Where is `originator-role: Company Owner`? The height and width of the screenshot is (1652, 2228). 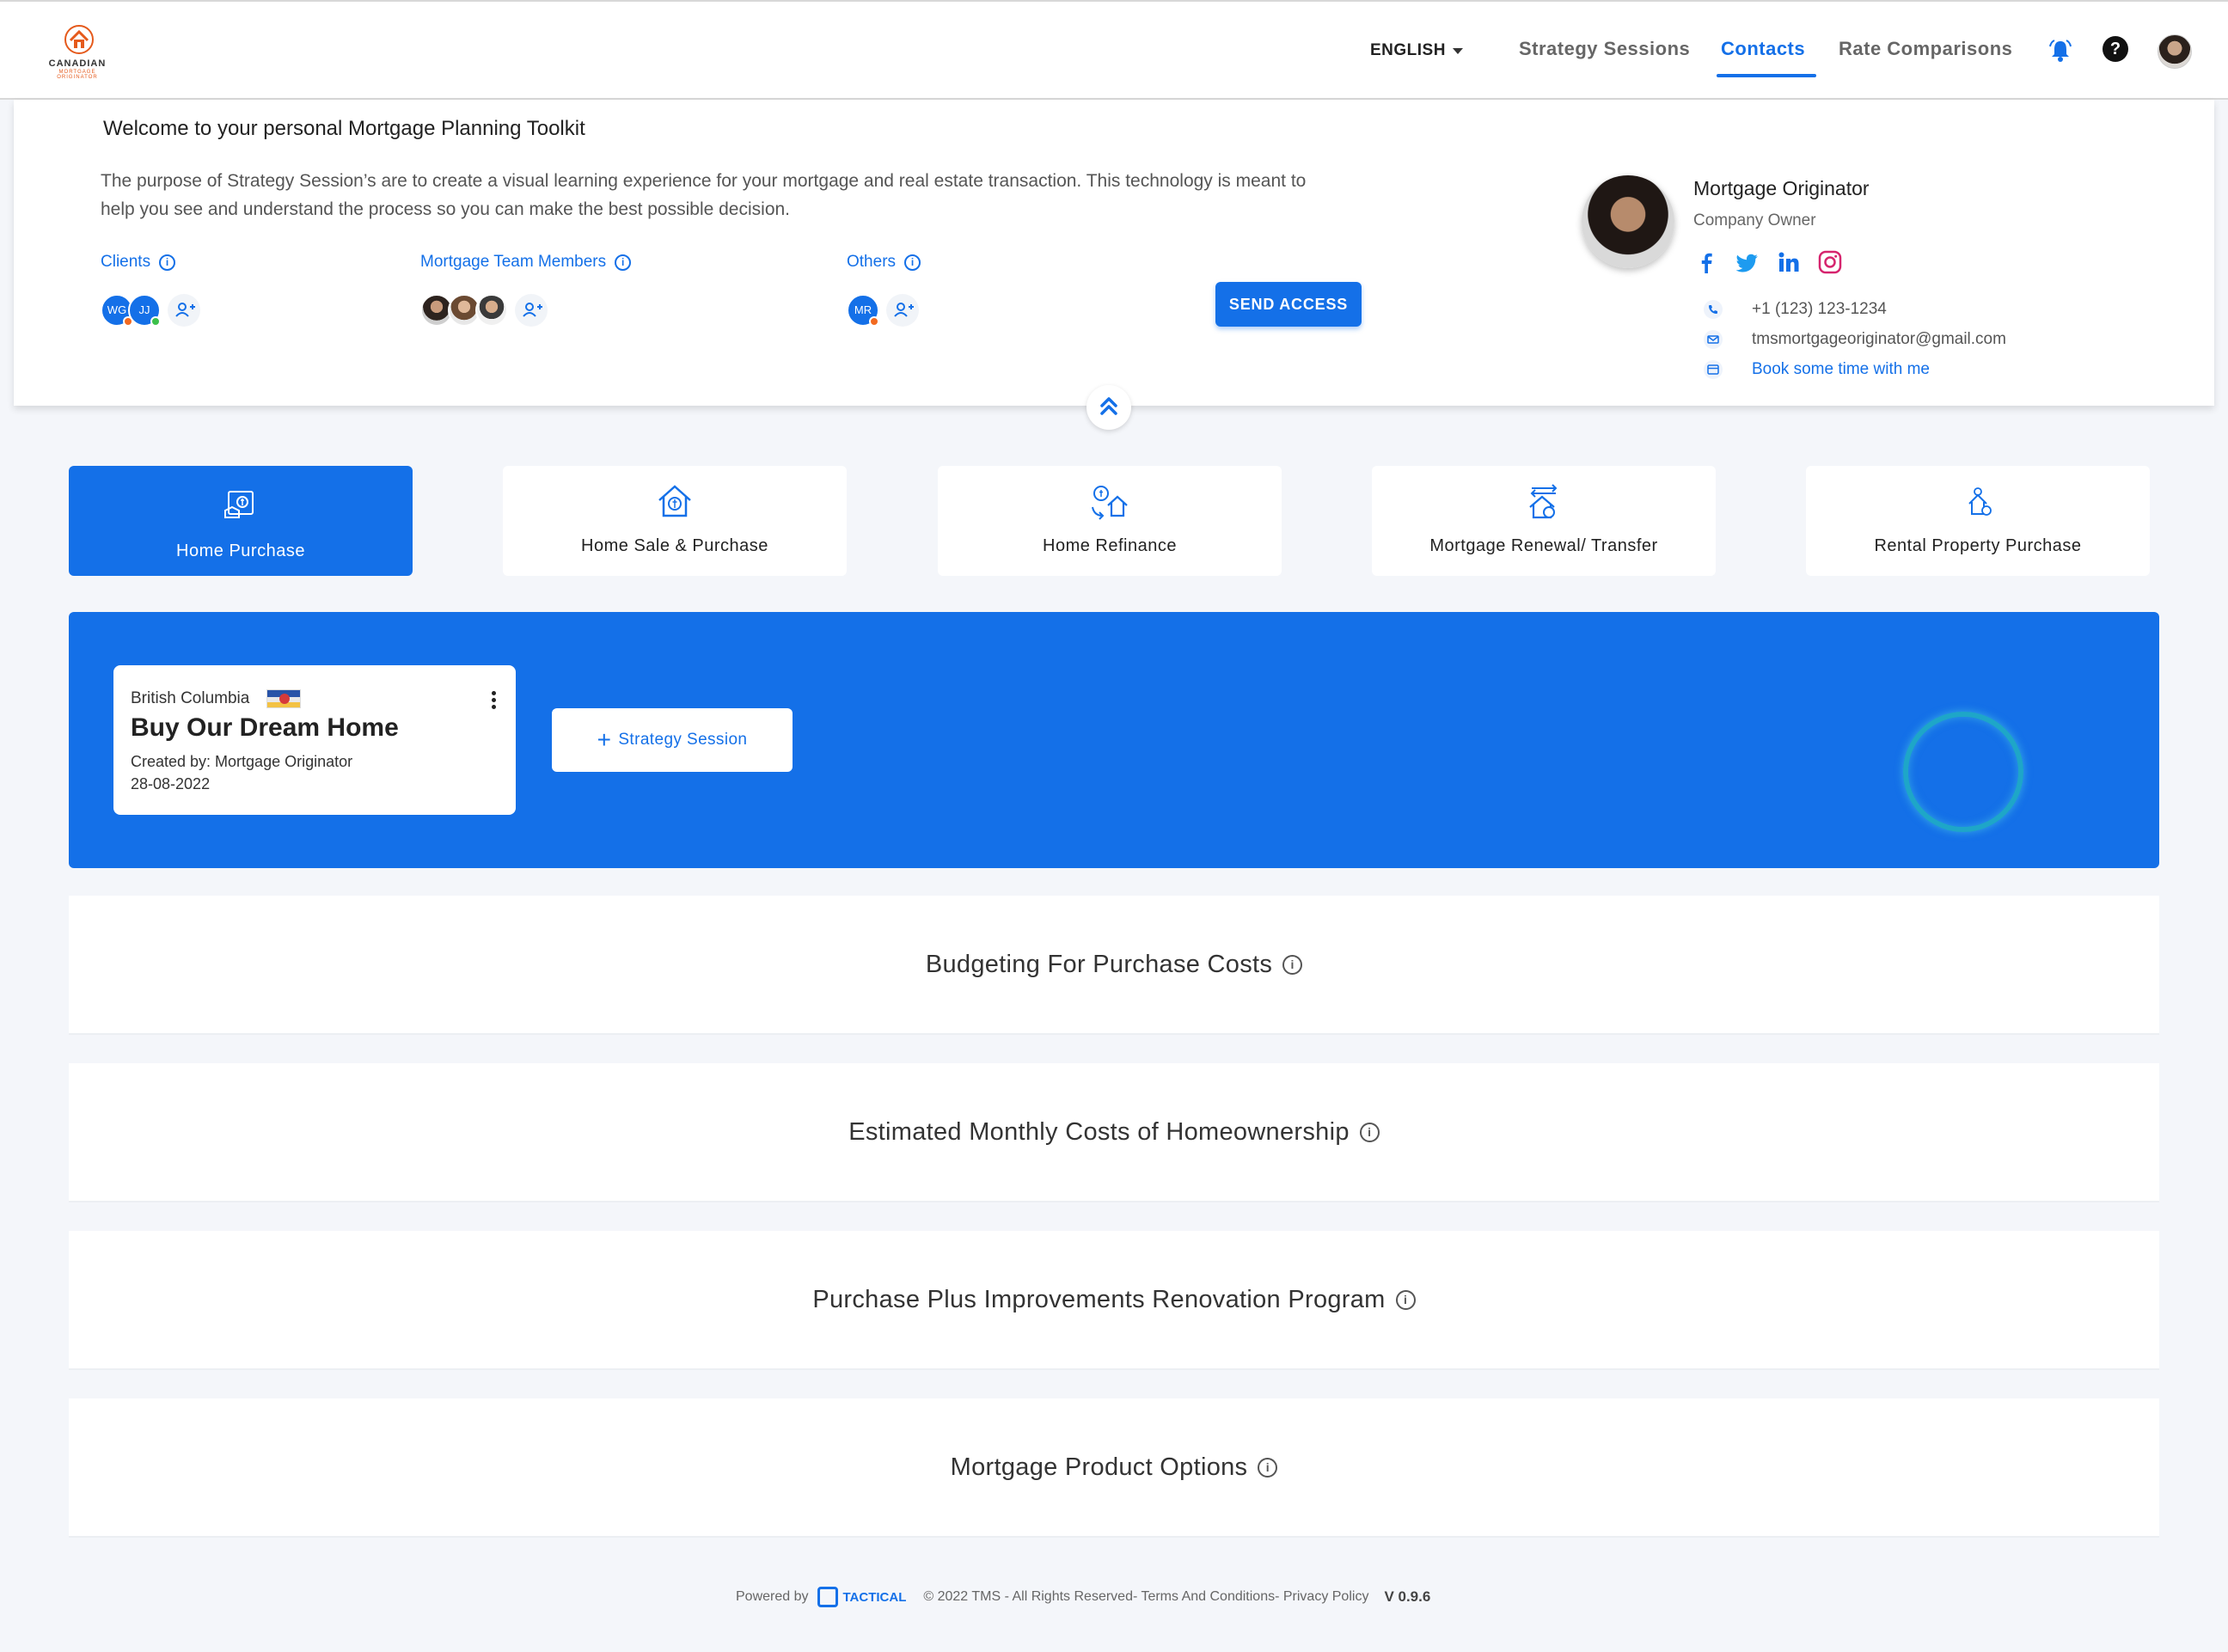 originator-role: Company Owner is located at coordinates (1754, 220).